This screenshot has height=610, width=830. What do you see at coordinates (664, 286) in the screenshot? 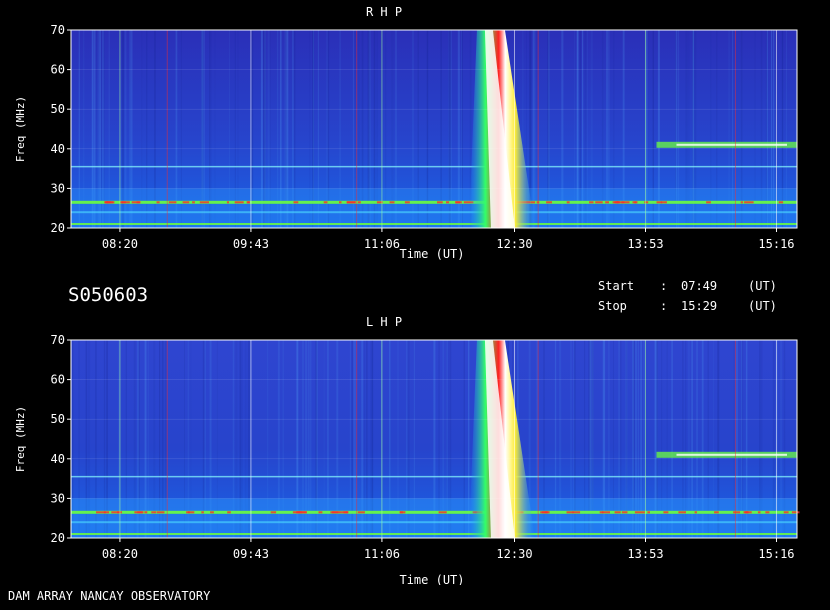
I see `start-sep: :` at bounding box center [664, 286].